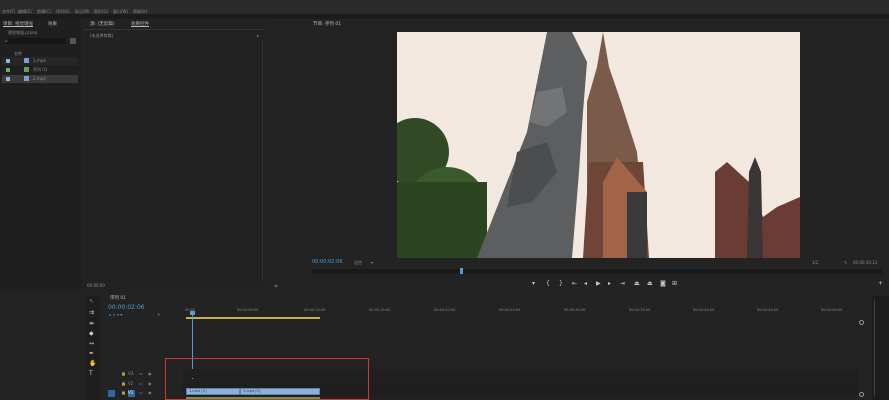  Describe the element at coordinates (91, 353) in the screenshot. I see `pen-icon: ✒` at that location.